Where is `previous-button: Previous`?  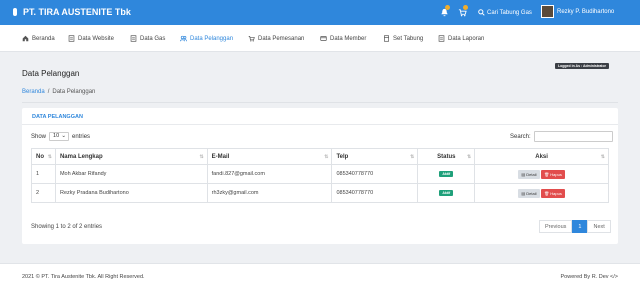 previous-button: Previous is located at coordinates (556, 226).